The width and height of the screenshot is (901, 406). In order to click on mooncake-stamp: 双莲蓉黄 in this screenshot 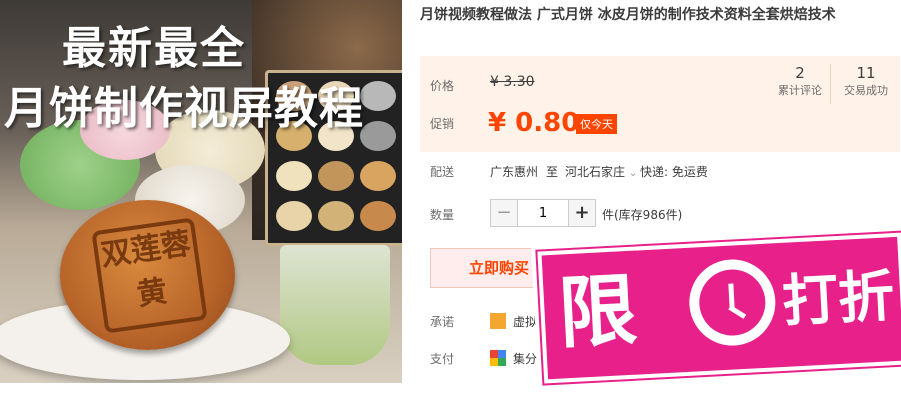, I will do `click(149, 275)`.